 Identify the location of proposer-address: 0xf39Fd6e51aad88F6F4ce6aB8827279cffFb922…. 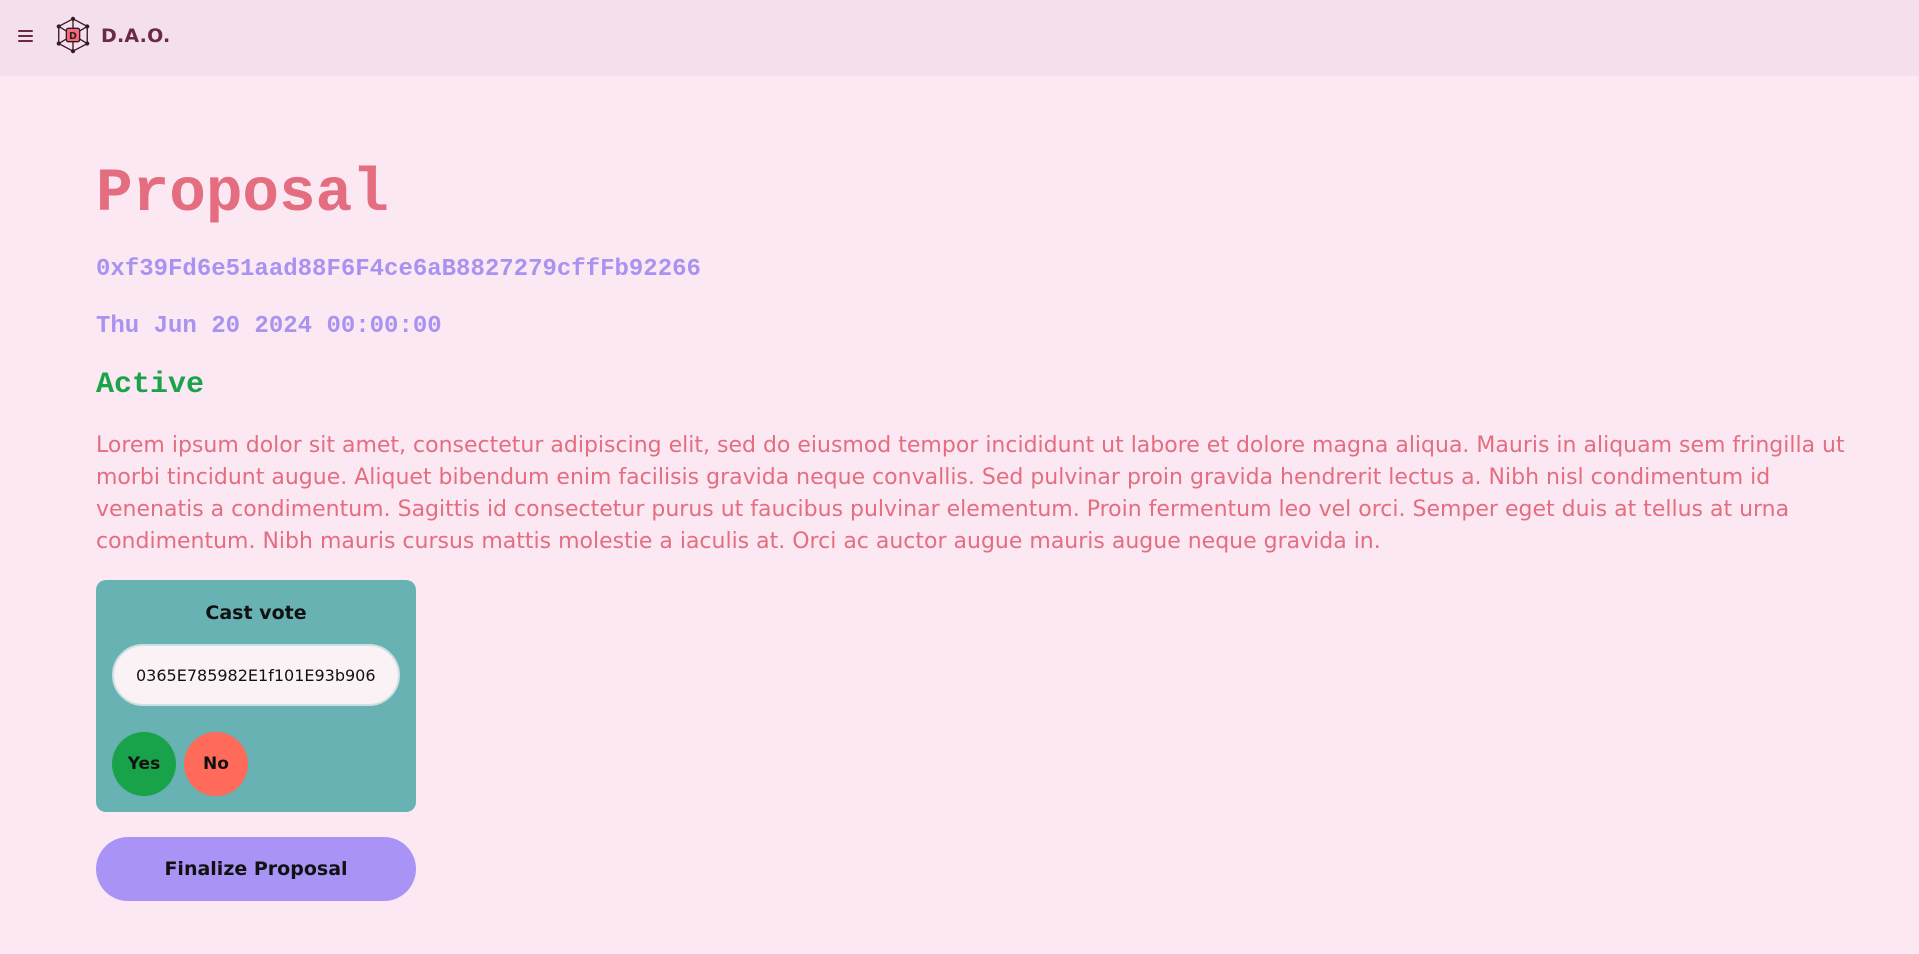
(398, 269).